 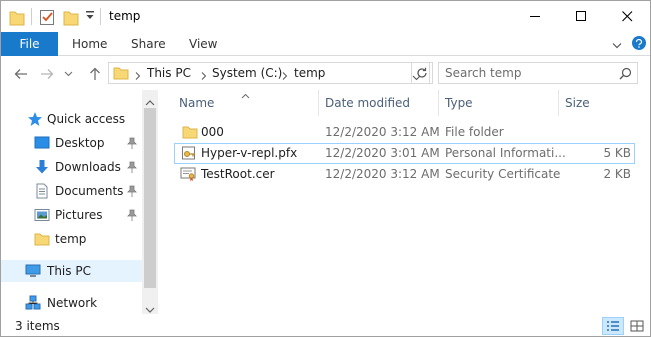 I want to click on maximize-button, so click(x=581, y=16).